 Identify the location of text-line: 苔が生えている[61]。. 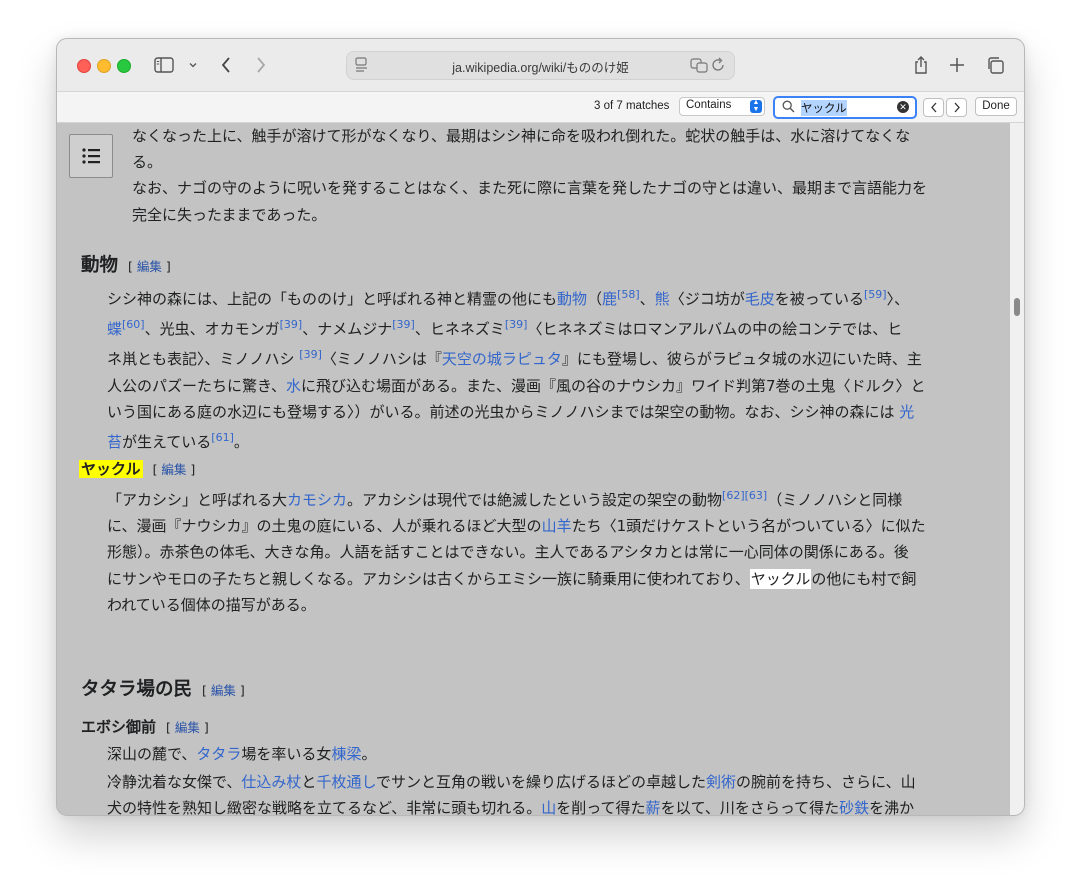
(178, 441).